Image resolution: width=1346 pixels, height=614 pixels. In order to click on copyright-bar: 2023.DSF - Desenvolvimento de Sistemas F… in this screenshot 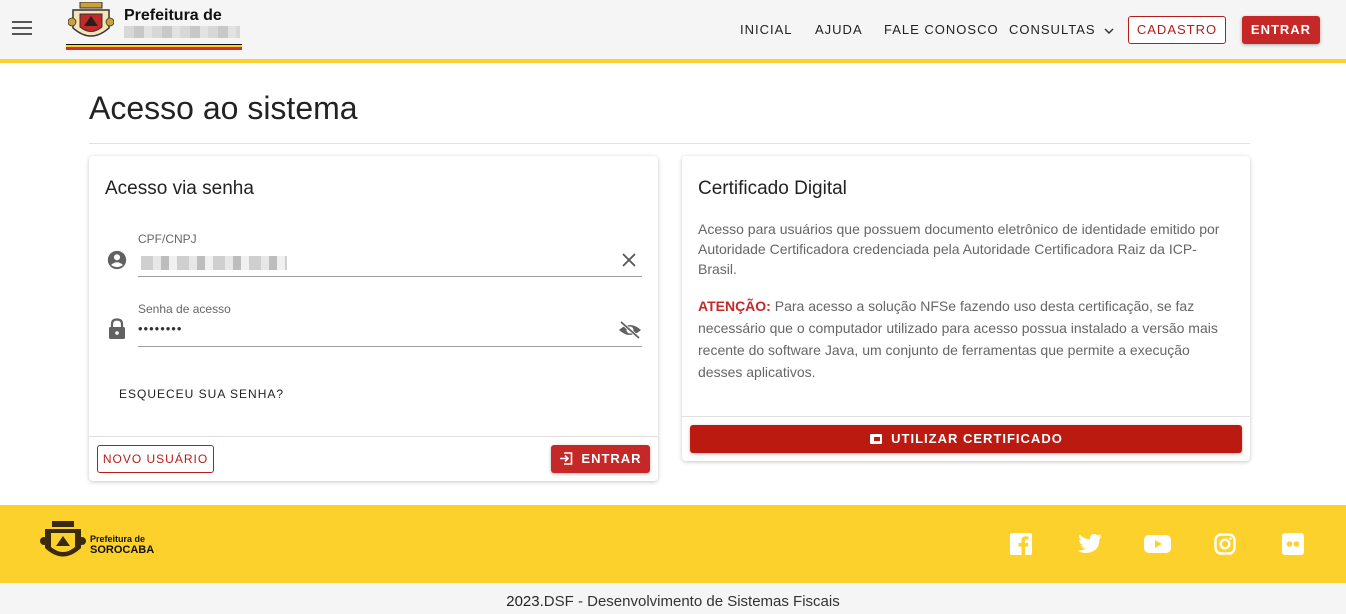, I will do `click(673, 598)`.